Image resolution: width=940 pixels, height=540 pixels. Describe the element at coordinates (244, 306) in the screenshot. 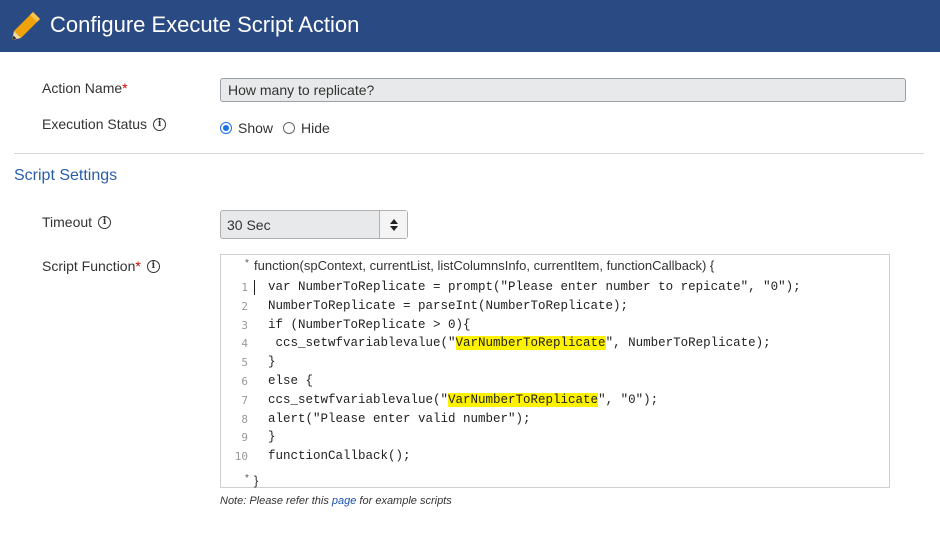

I see `line-number: 2` at that location.